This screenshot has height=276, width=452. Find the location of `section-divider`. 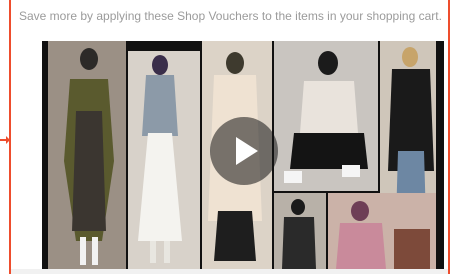

section-divider is located at coordinates (229, 271).